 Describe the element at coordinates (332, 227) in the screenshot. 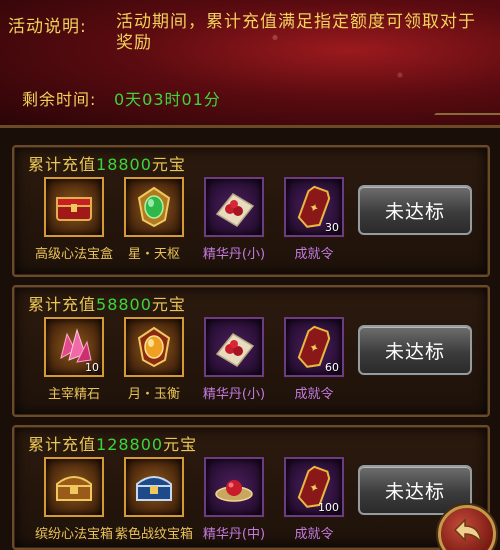

I see `item-count: 30` at that location.